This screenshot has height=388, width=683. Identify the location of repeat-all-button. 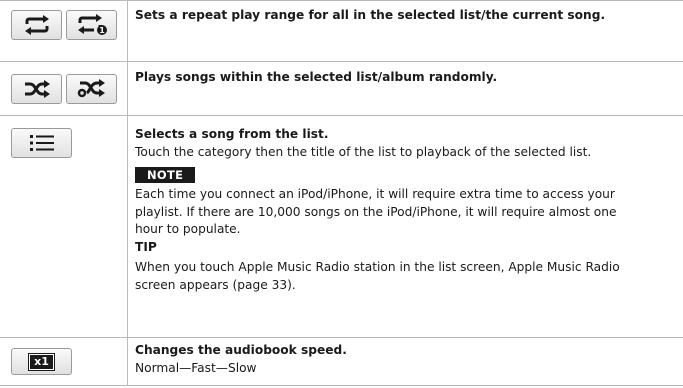
(36, 25).